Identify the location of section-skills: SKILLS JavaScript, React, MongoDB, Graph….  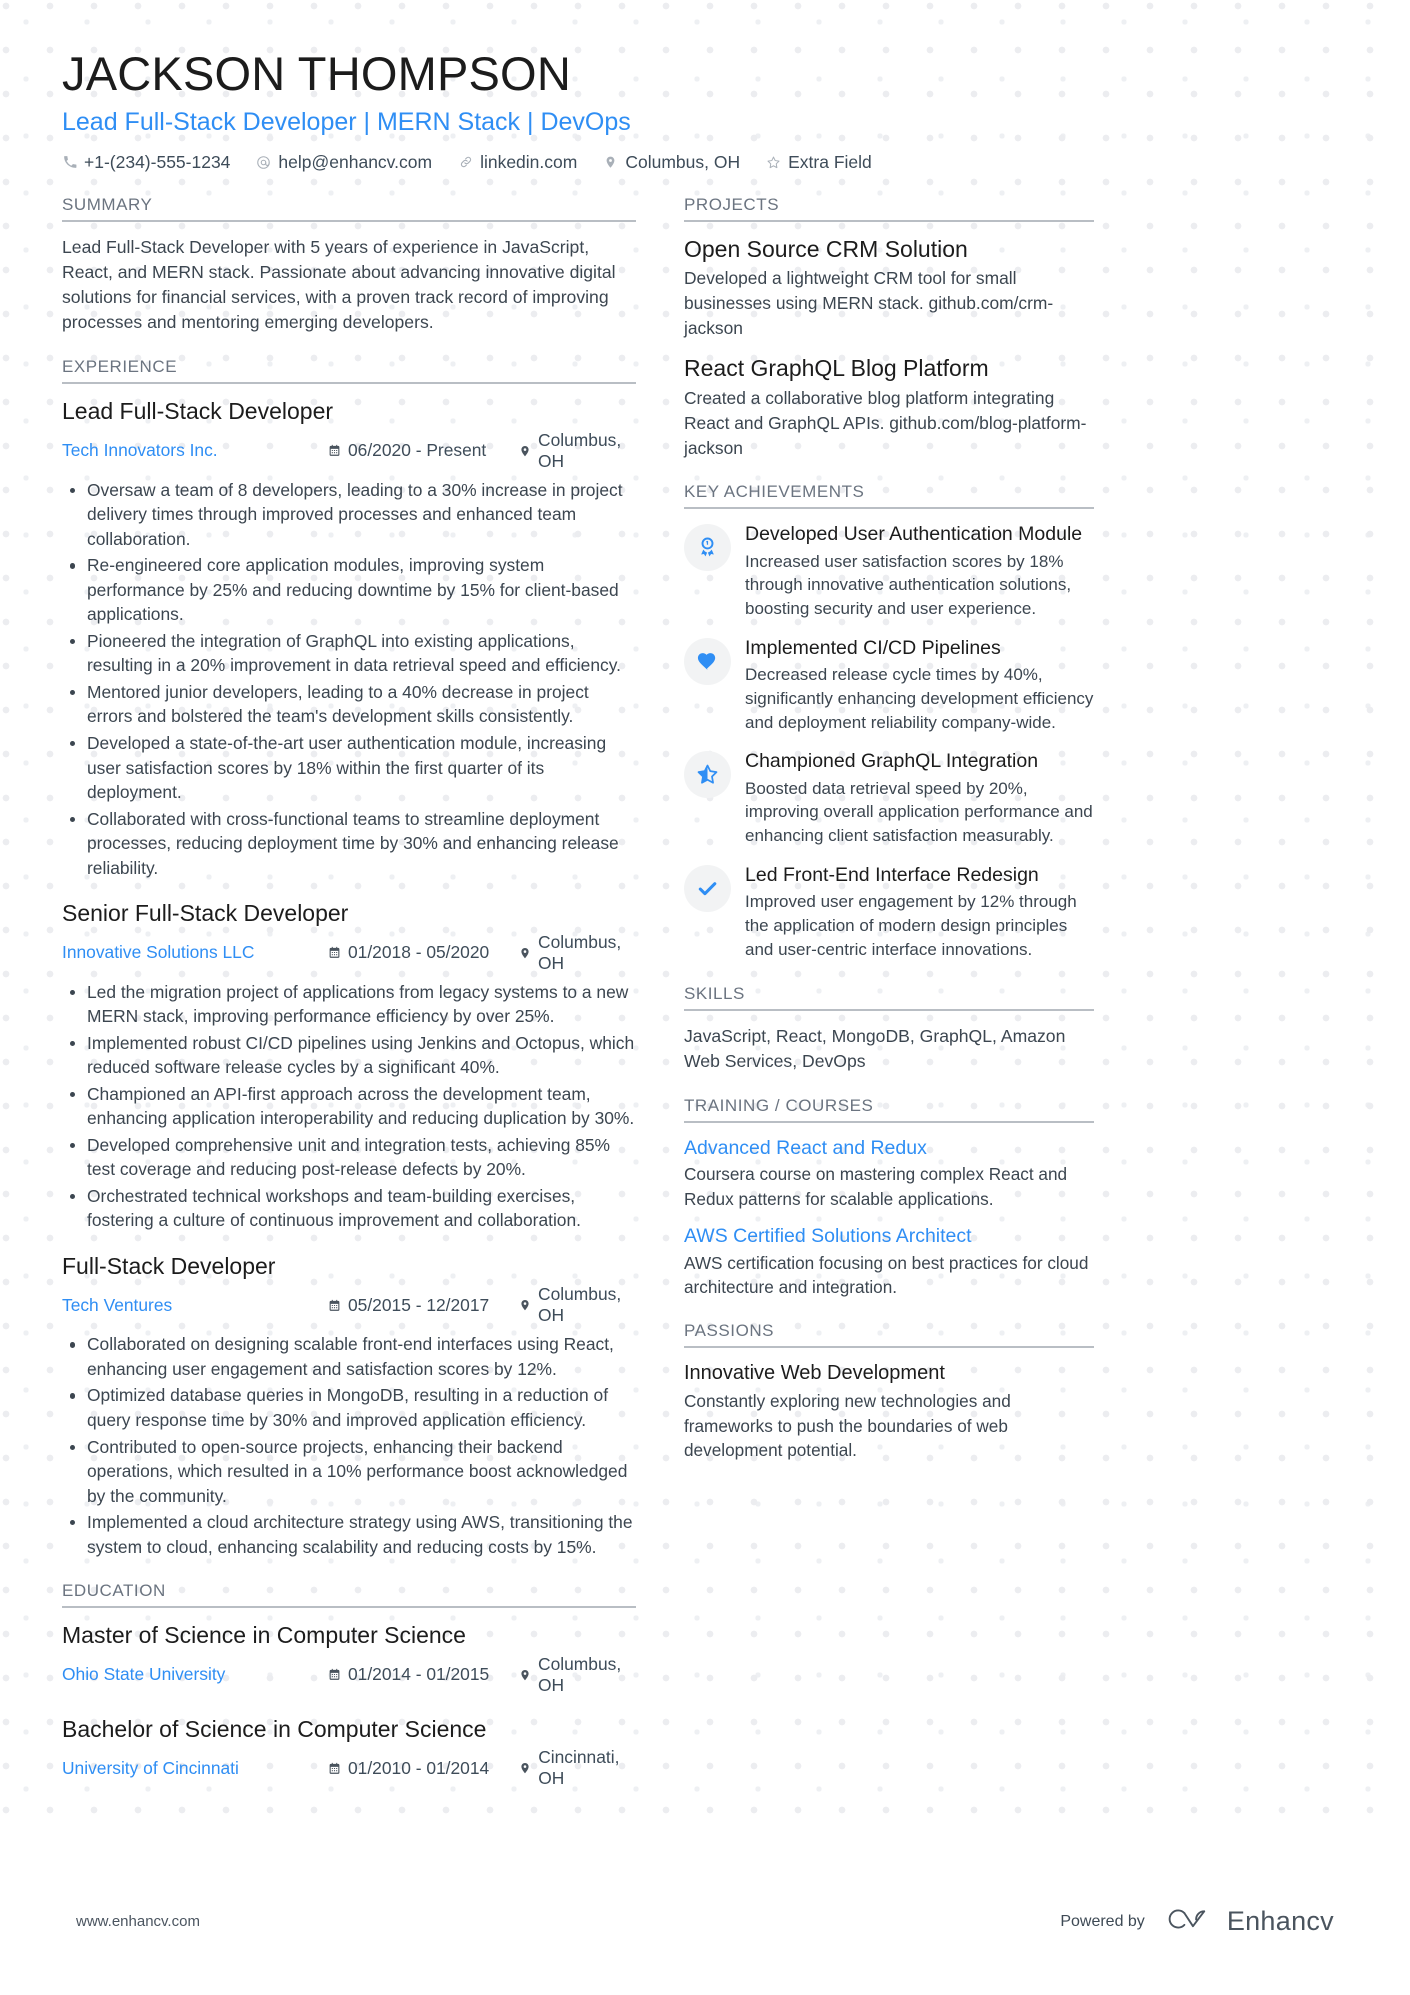
(889, 1029).